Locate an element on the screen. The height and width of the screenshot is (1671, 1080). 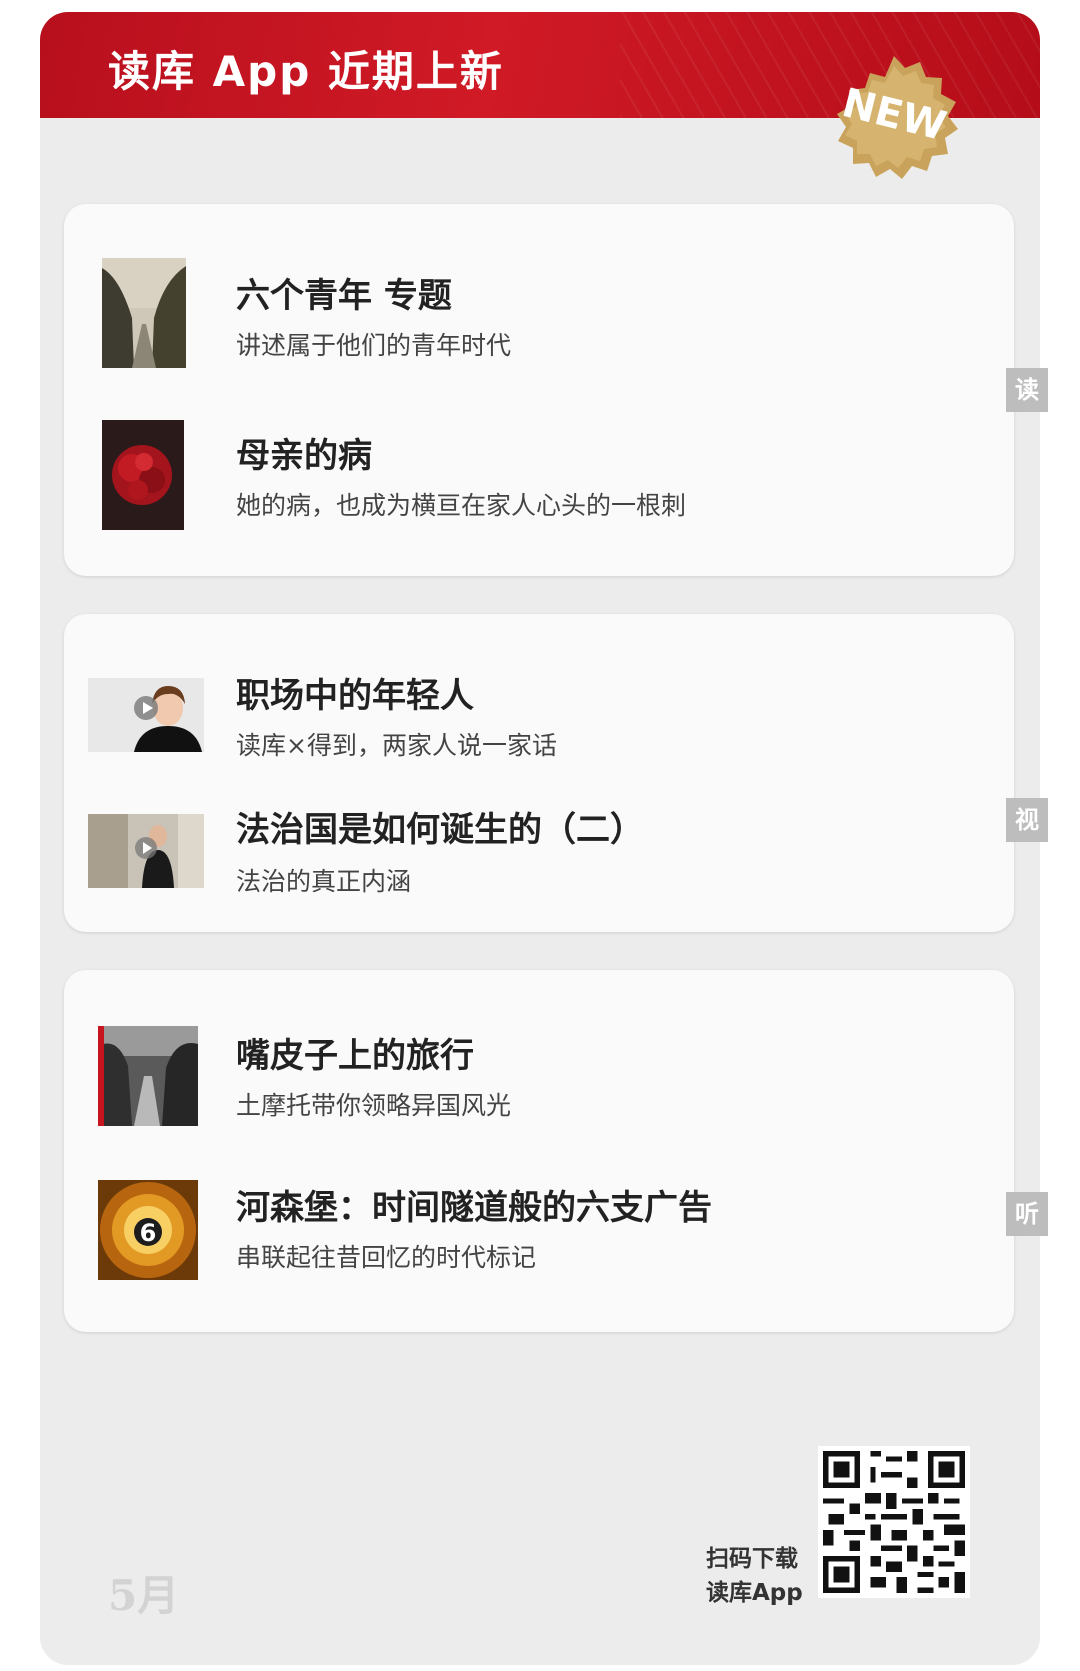
item-title: 母亲的病 is located at coordinates (304, 456).